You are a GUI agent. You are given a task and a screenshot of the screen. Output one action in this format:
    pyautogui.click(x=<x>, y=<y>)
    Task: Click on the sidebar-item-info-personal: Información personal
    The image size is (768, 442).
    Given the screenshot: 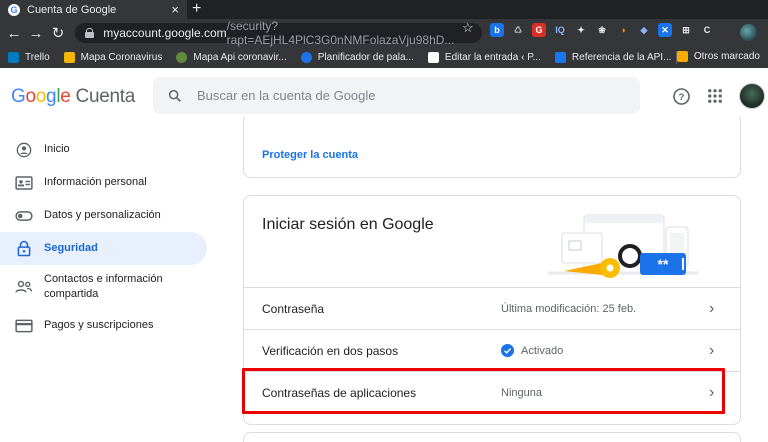 What is the action you would take?
    pyautogui.click(x=105, y=182)
    